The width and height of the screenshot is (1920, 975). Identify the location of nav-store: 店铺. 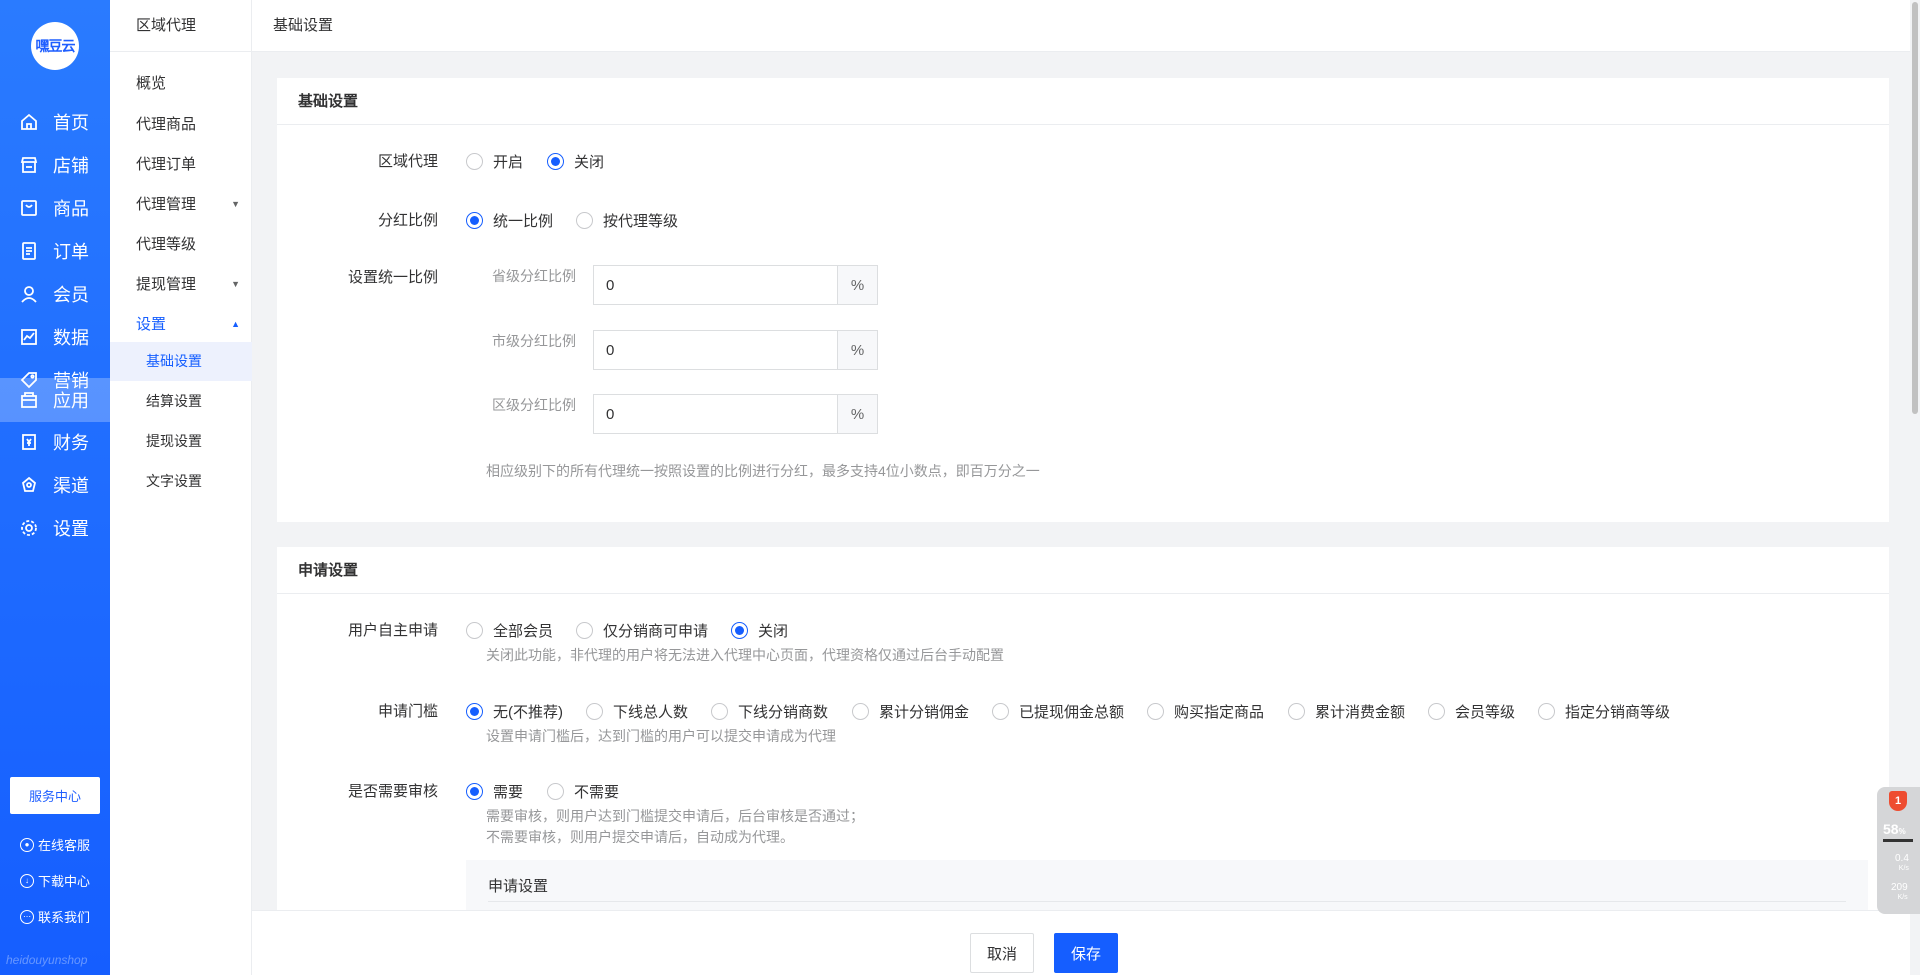
(55, 165).